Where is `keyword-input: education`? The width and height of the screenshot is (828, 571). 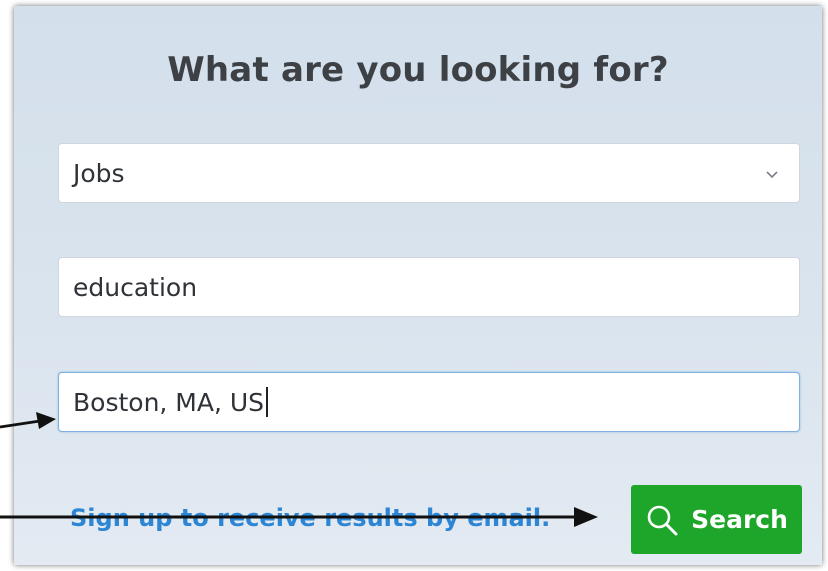 keyword-input: education is located at coordinates (429, 287).